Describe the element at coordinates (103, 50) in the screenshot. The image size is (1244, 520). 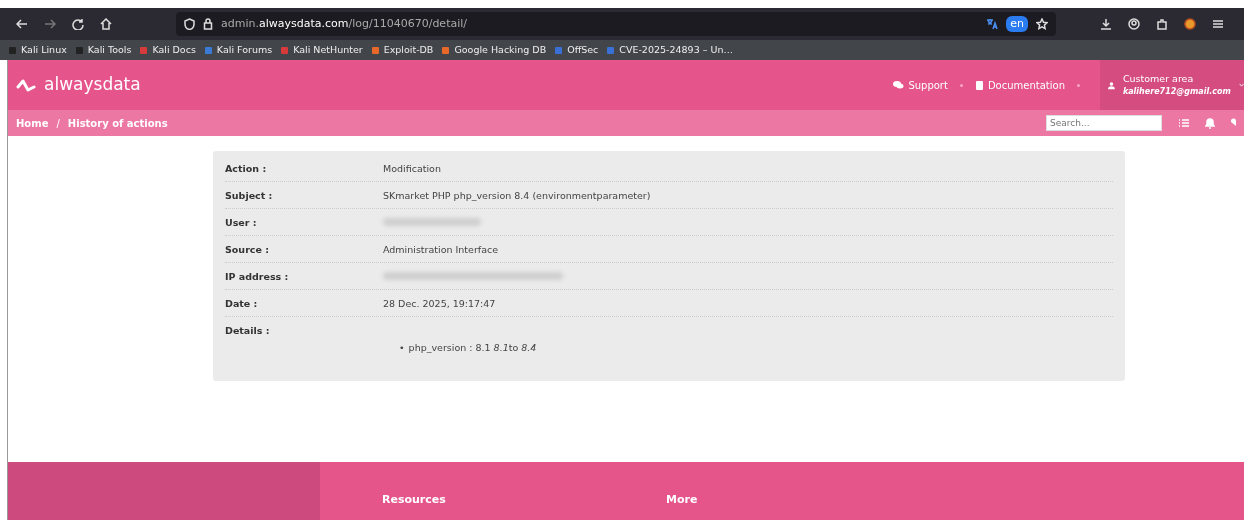
I see `bookmark-link: Kali Tools` at that location.